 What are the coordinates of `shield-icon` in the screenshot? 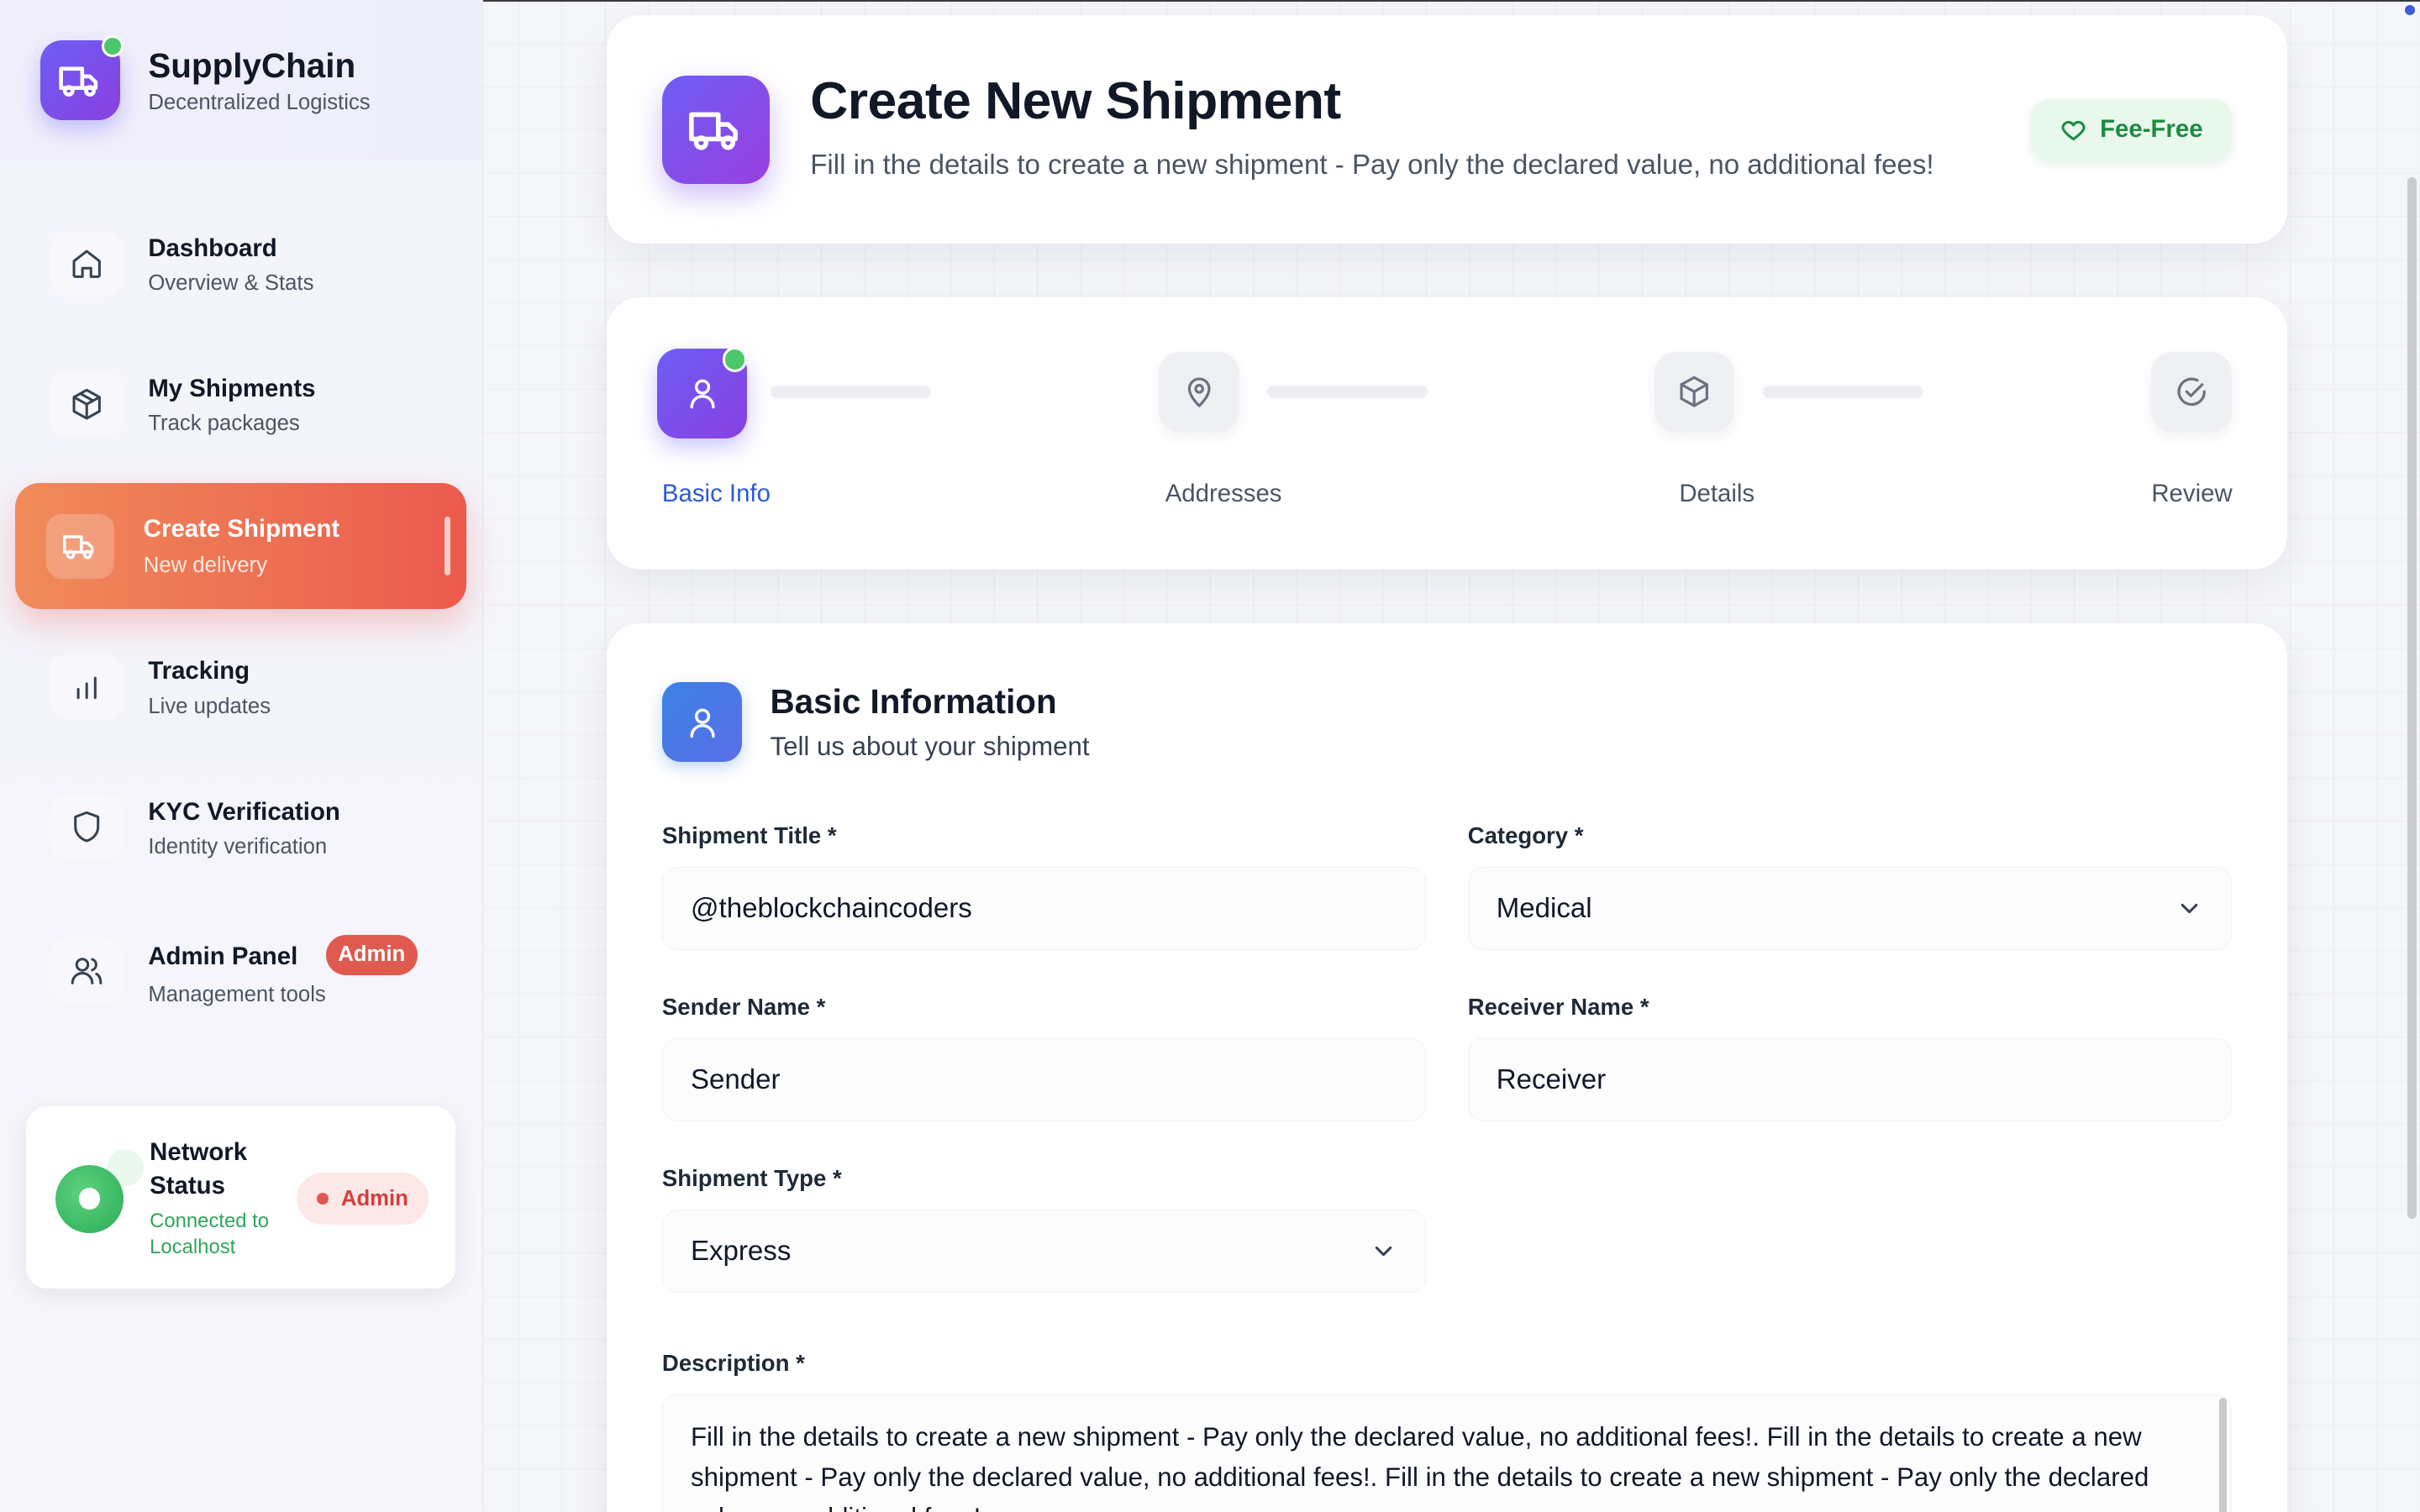 It's located at (86, 827).